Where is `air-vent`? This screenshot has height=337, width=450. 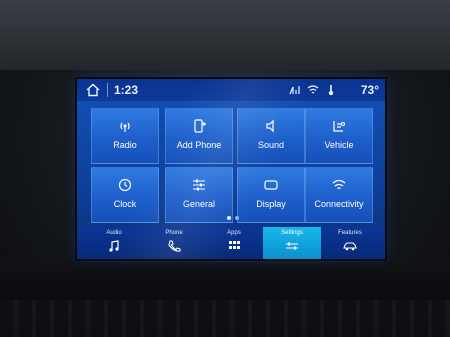
air-vent is located at coordinates (225, 318).